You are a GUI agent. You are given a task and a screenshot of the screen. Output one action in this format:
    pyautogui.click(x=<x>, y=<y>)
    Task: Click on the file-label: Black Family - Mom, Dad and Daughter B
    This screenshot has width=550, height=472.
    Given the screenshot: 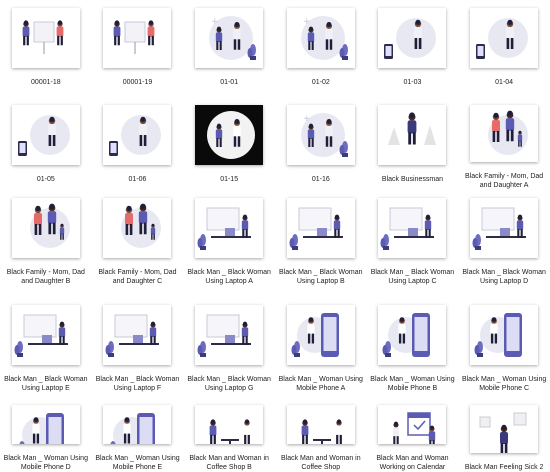 What is the action you would take?
    pyautogui.click(x=45, y=277)
    